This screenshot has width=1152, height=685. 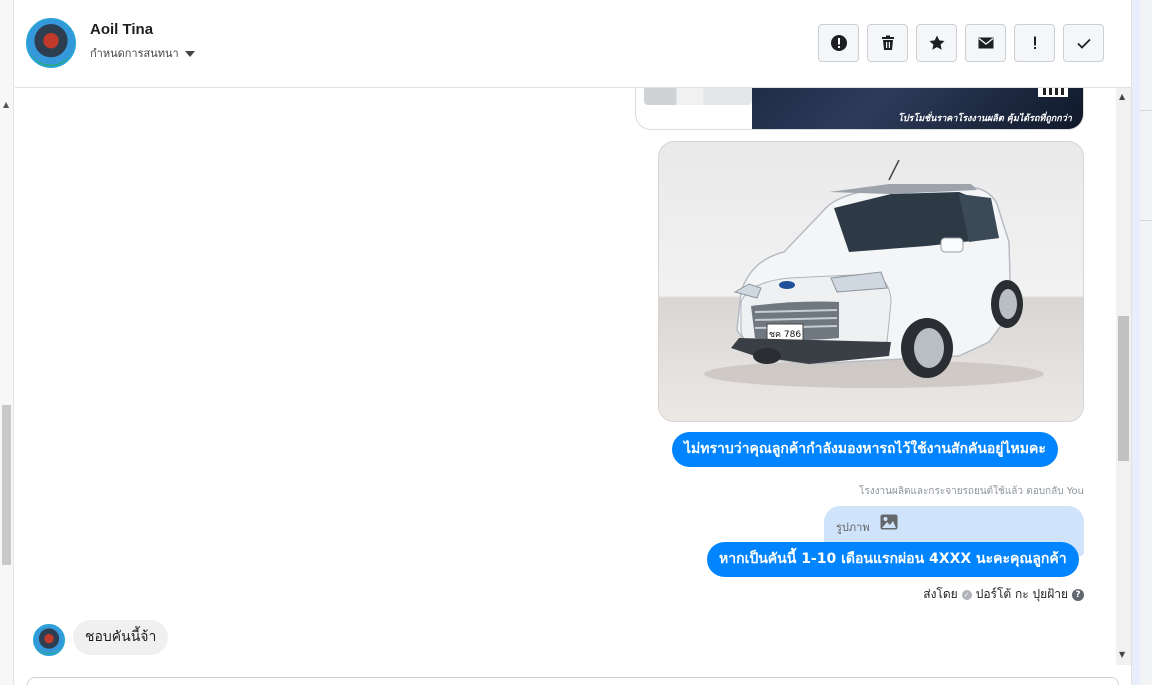 I want to click on quoted-message-label: รูปภาพ, so click(x=853, y=527).